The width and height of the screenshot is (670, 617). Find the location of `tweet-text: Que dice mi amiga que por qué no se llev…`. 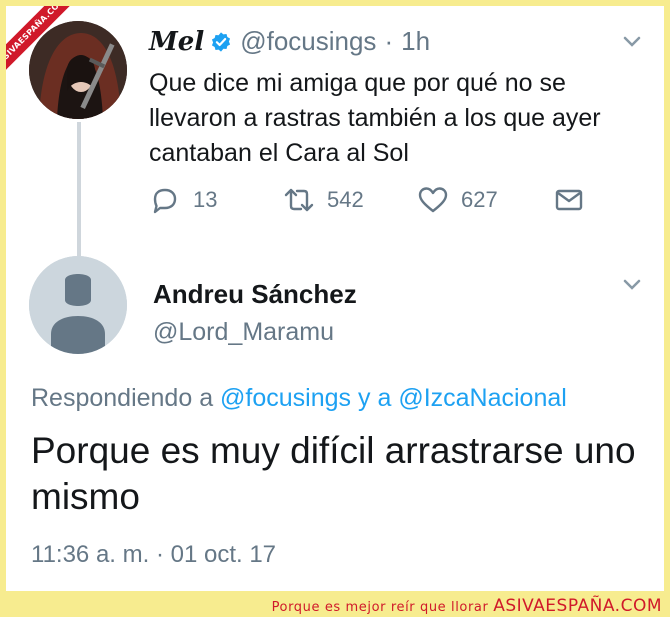

tweet-text: Que dice mi amiga que por qué no se llev… is located at coordinates (375, 118).